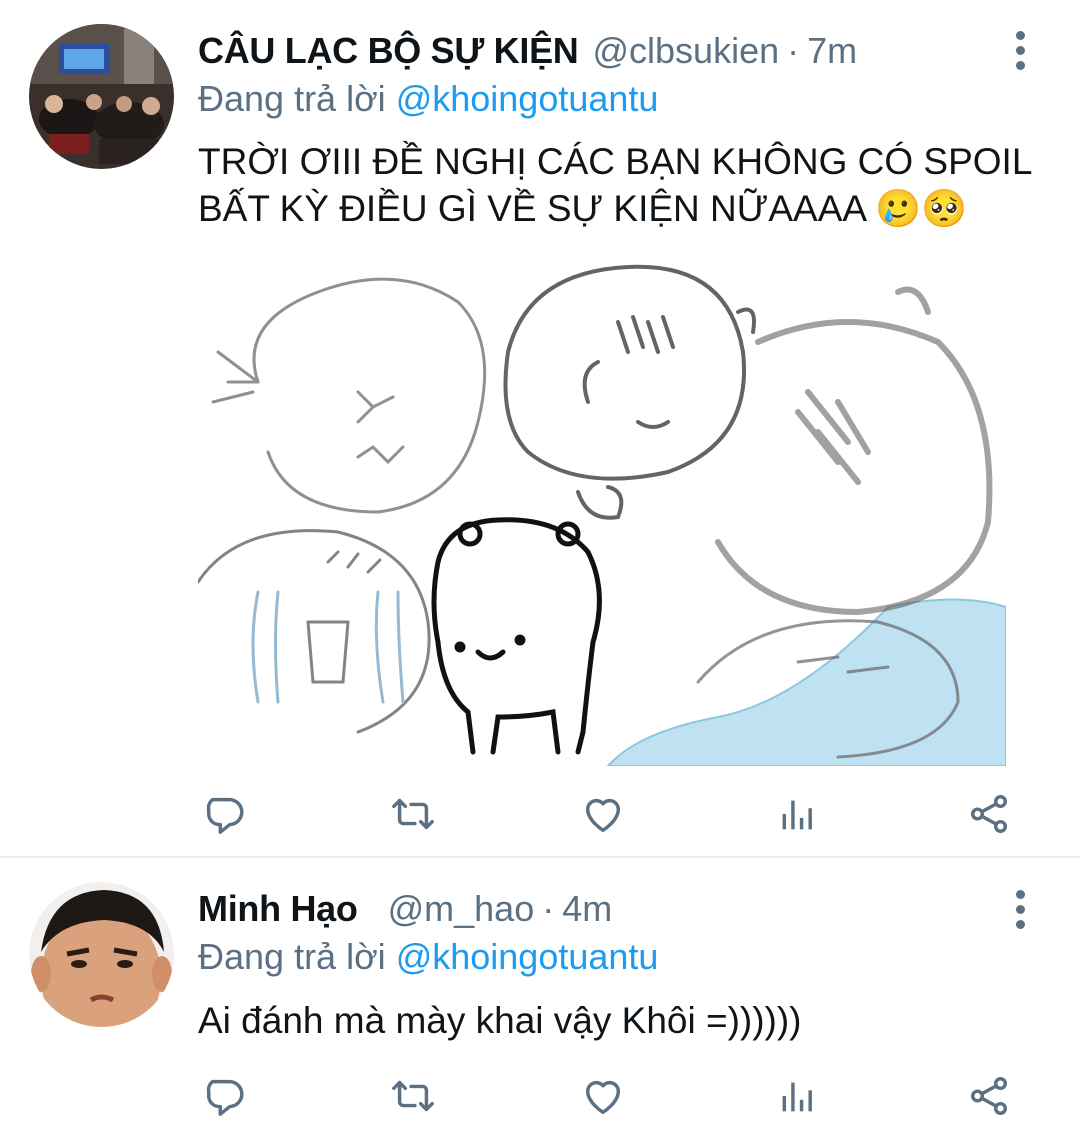 The width and height of the screenshot is (1080, 1132). What do you see at coordinates (685, 50) in the screenshot?
I see `user-handle: @clbsukien` at bounding box center [685, 50].